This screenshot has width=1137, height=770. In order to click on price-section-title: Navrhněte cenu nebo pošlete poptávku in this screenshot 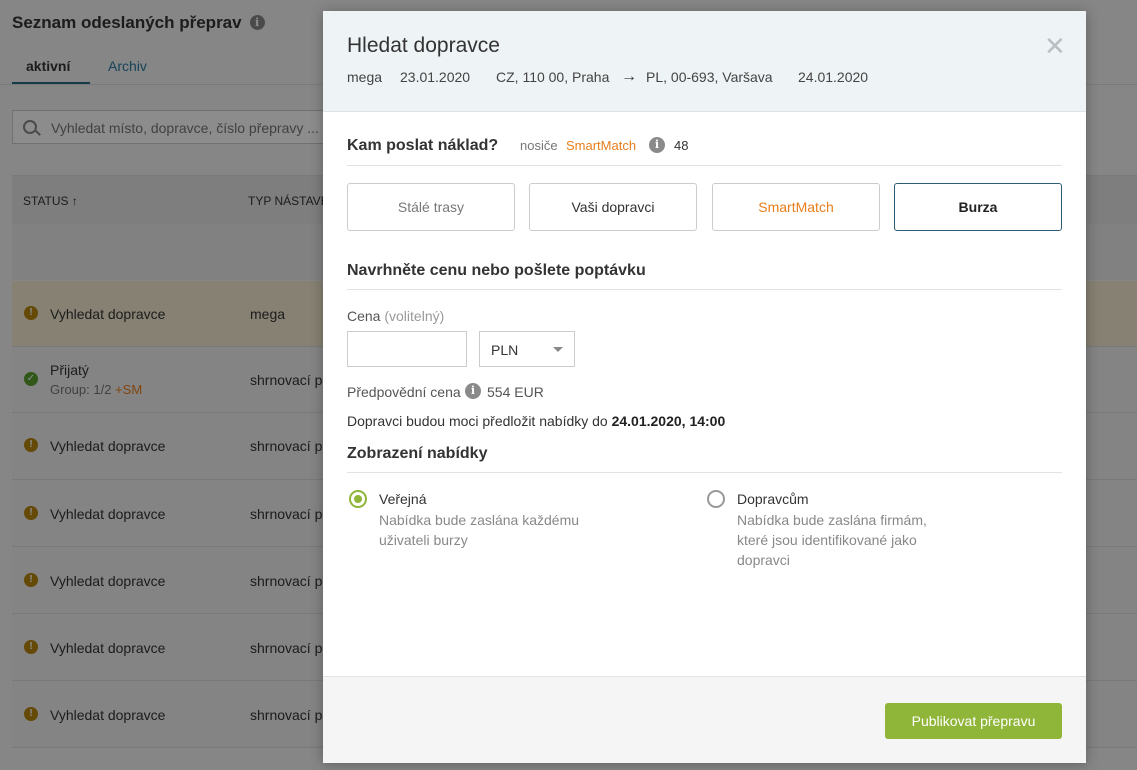, I will do `click(496, 270)`.